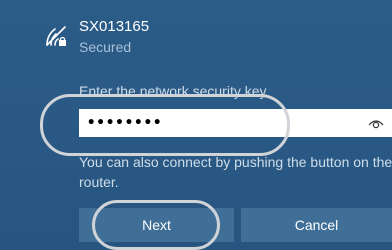  What do you see at coordinates (173, 91) in the screenshot?
I see `security-key-prompt: Enter the network security key` at bounding box center [173, 91].